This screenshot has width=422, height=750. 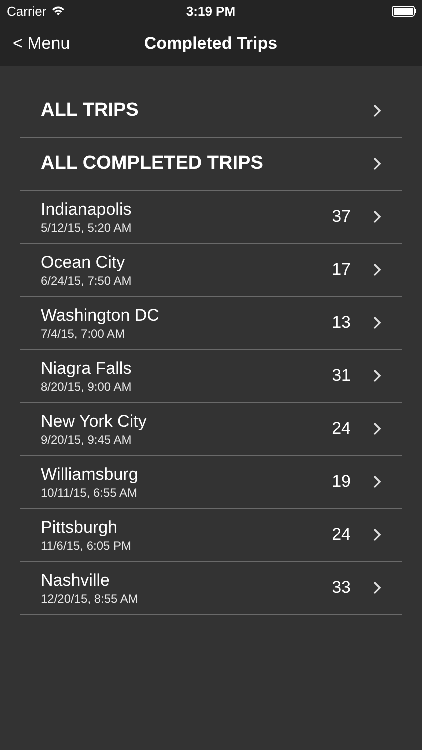 What do you see at coordinates (211, 429) in the screenshot?
I see `trip-row: New York City 9/20/15, 9:45 AM 24` at bounding box center [211, 429].